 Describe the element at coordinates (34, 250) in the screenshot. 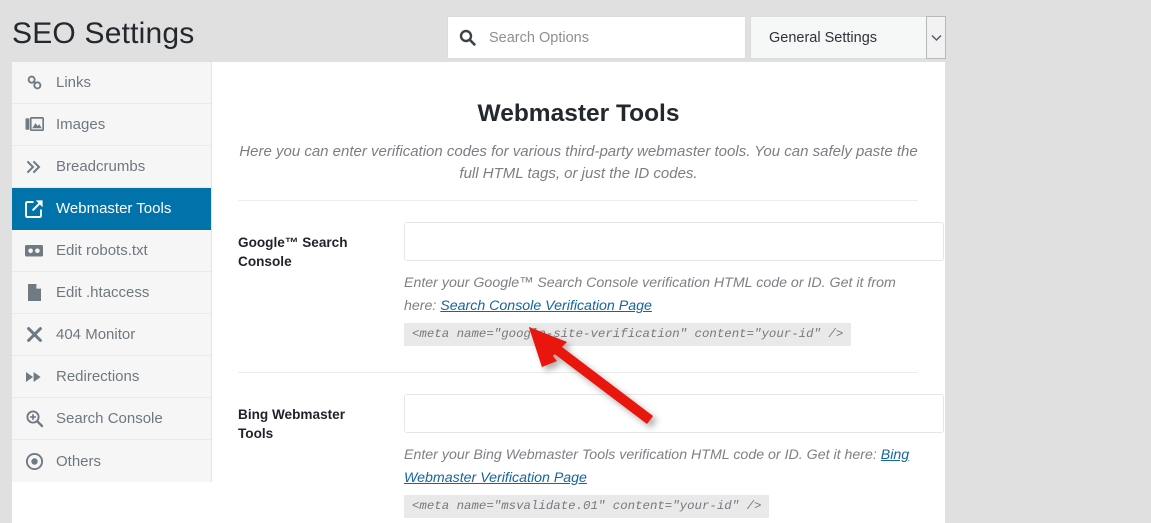

I see `robot-icon` at that location.